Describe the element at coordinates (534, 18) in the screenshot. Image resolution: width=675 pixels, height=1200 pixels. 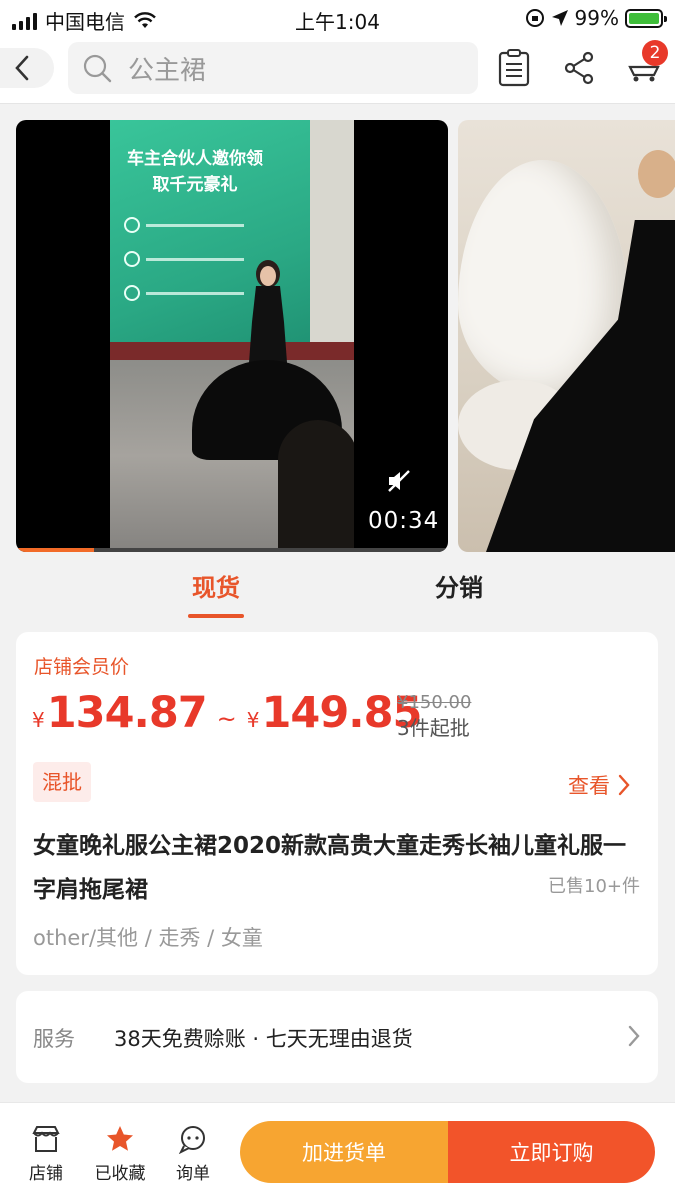
I see `orientation-lock-icon` at that location.